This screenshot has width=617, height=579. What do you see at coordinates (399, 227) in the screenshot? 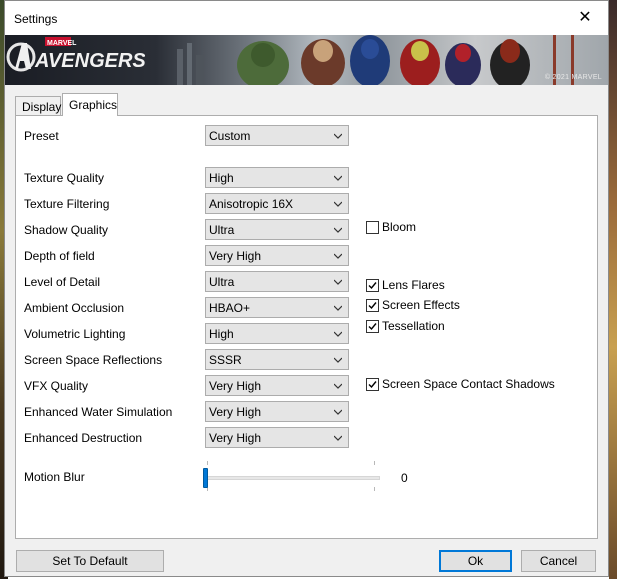
I see `bloom-label: Bloom` at bounding box center [399, 227].